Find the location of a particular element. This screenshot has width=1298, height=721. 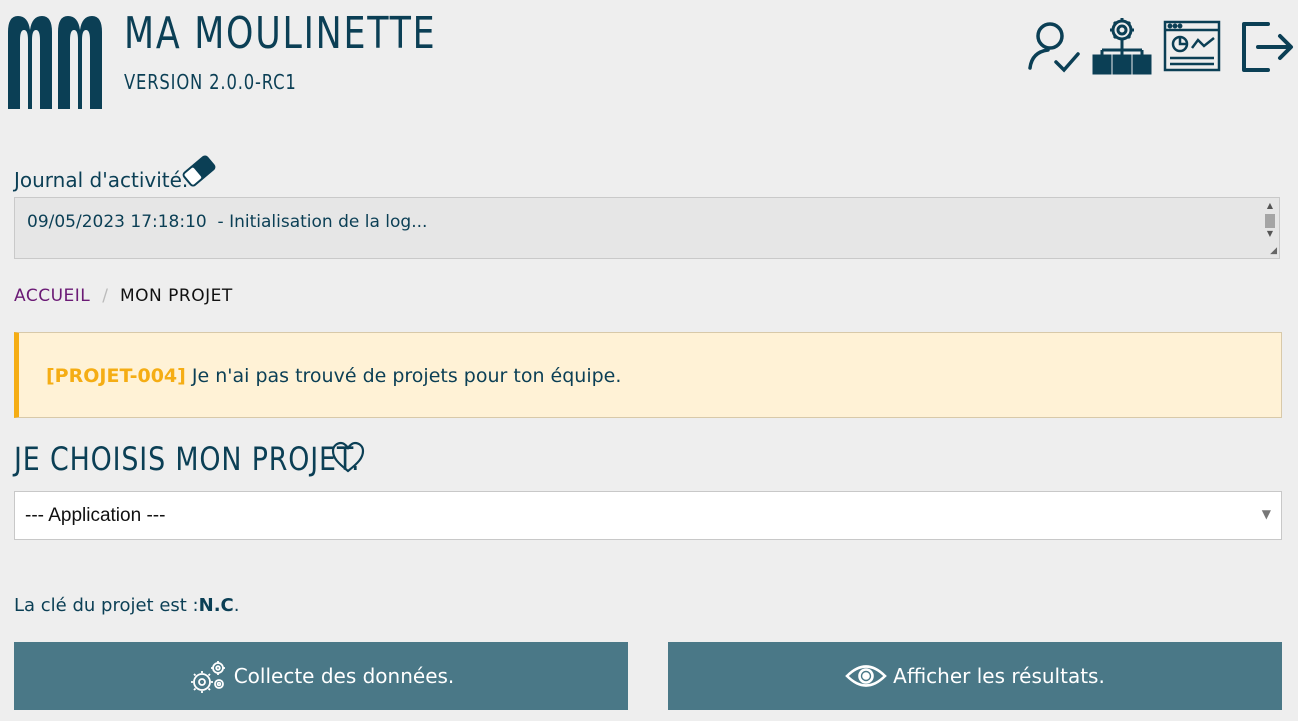

project-select-value: --- Application --- is located at coordinates (95, 515).